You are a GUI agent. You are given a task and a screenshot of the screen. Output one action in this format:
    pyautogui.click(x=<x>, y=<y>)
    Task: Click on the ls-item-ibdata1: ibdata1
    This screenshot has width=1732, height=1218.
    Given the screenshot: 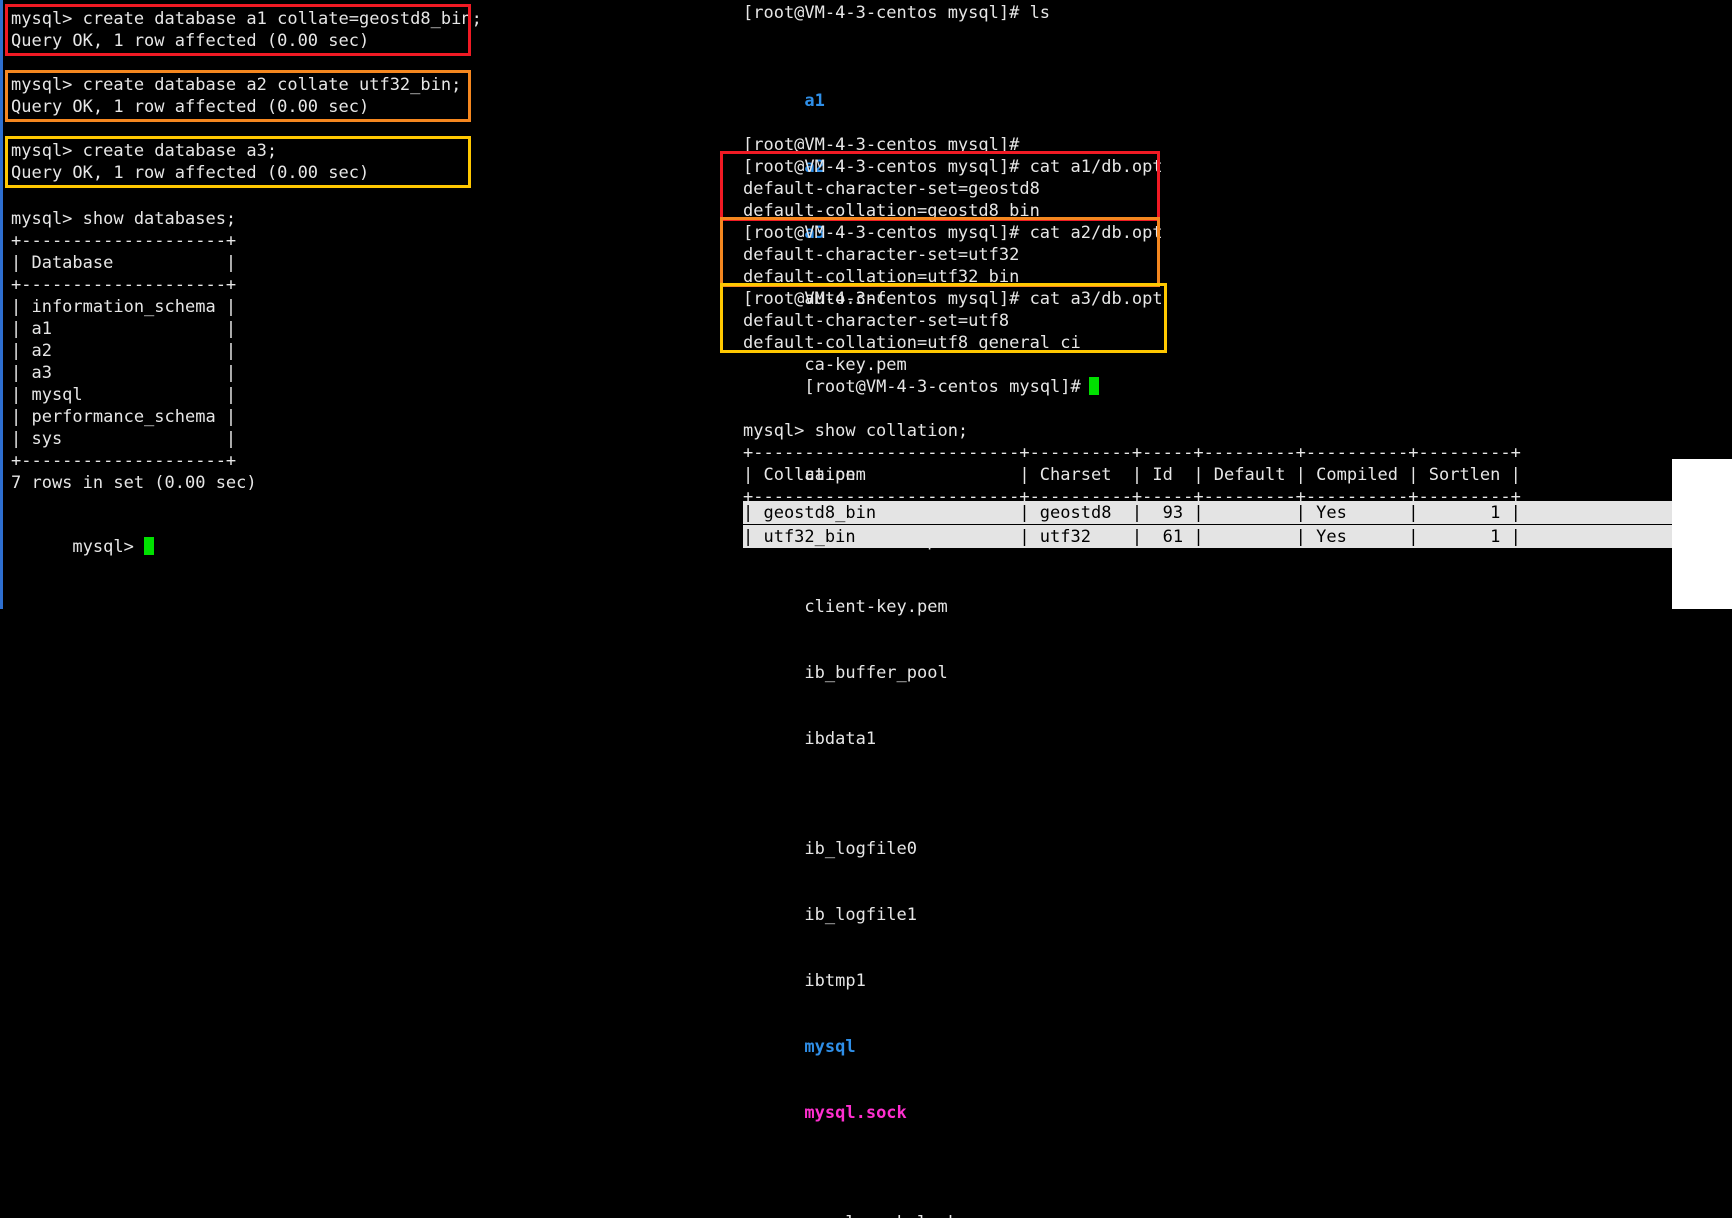 What is the action you would take?
    pyautogui.click(x=881, y=739)
    